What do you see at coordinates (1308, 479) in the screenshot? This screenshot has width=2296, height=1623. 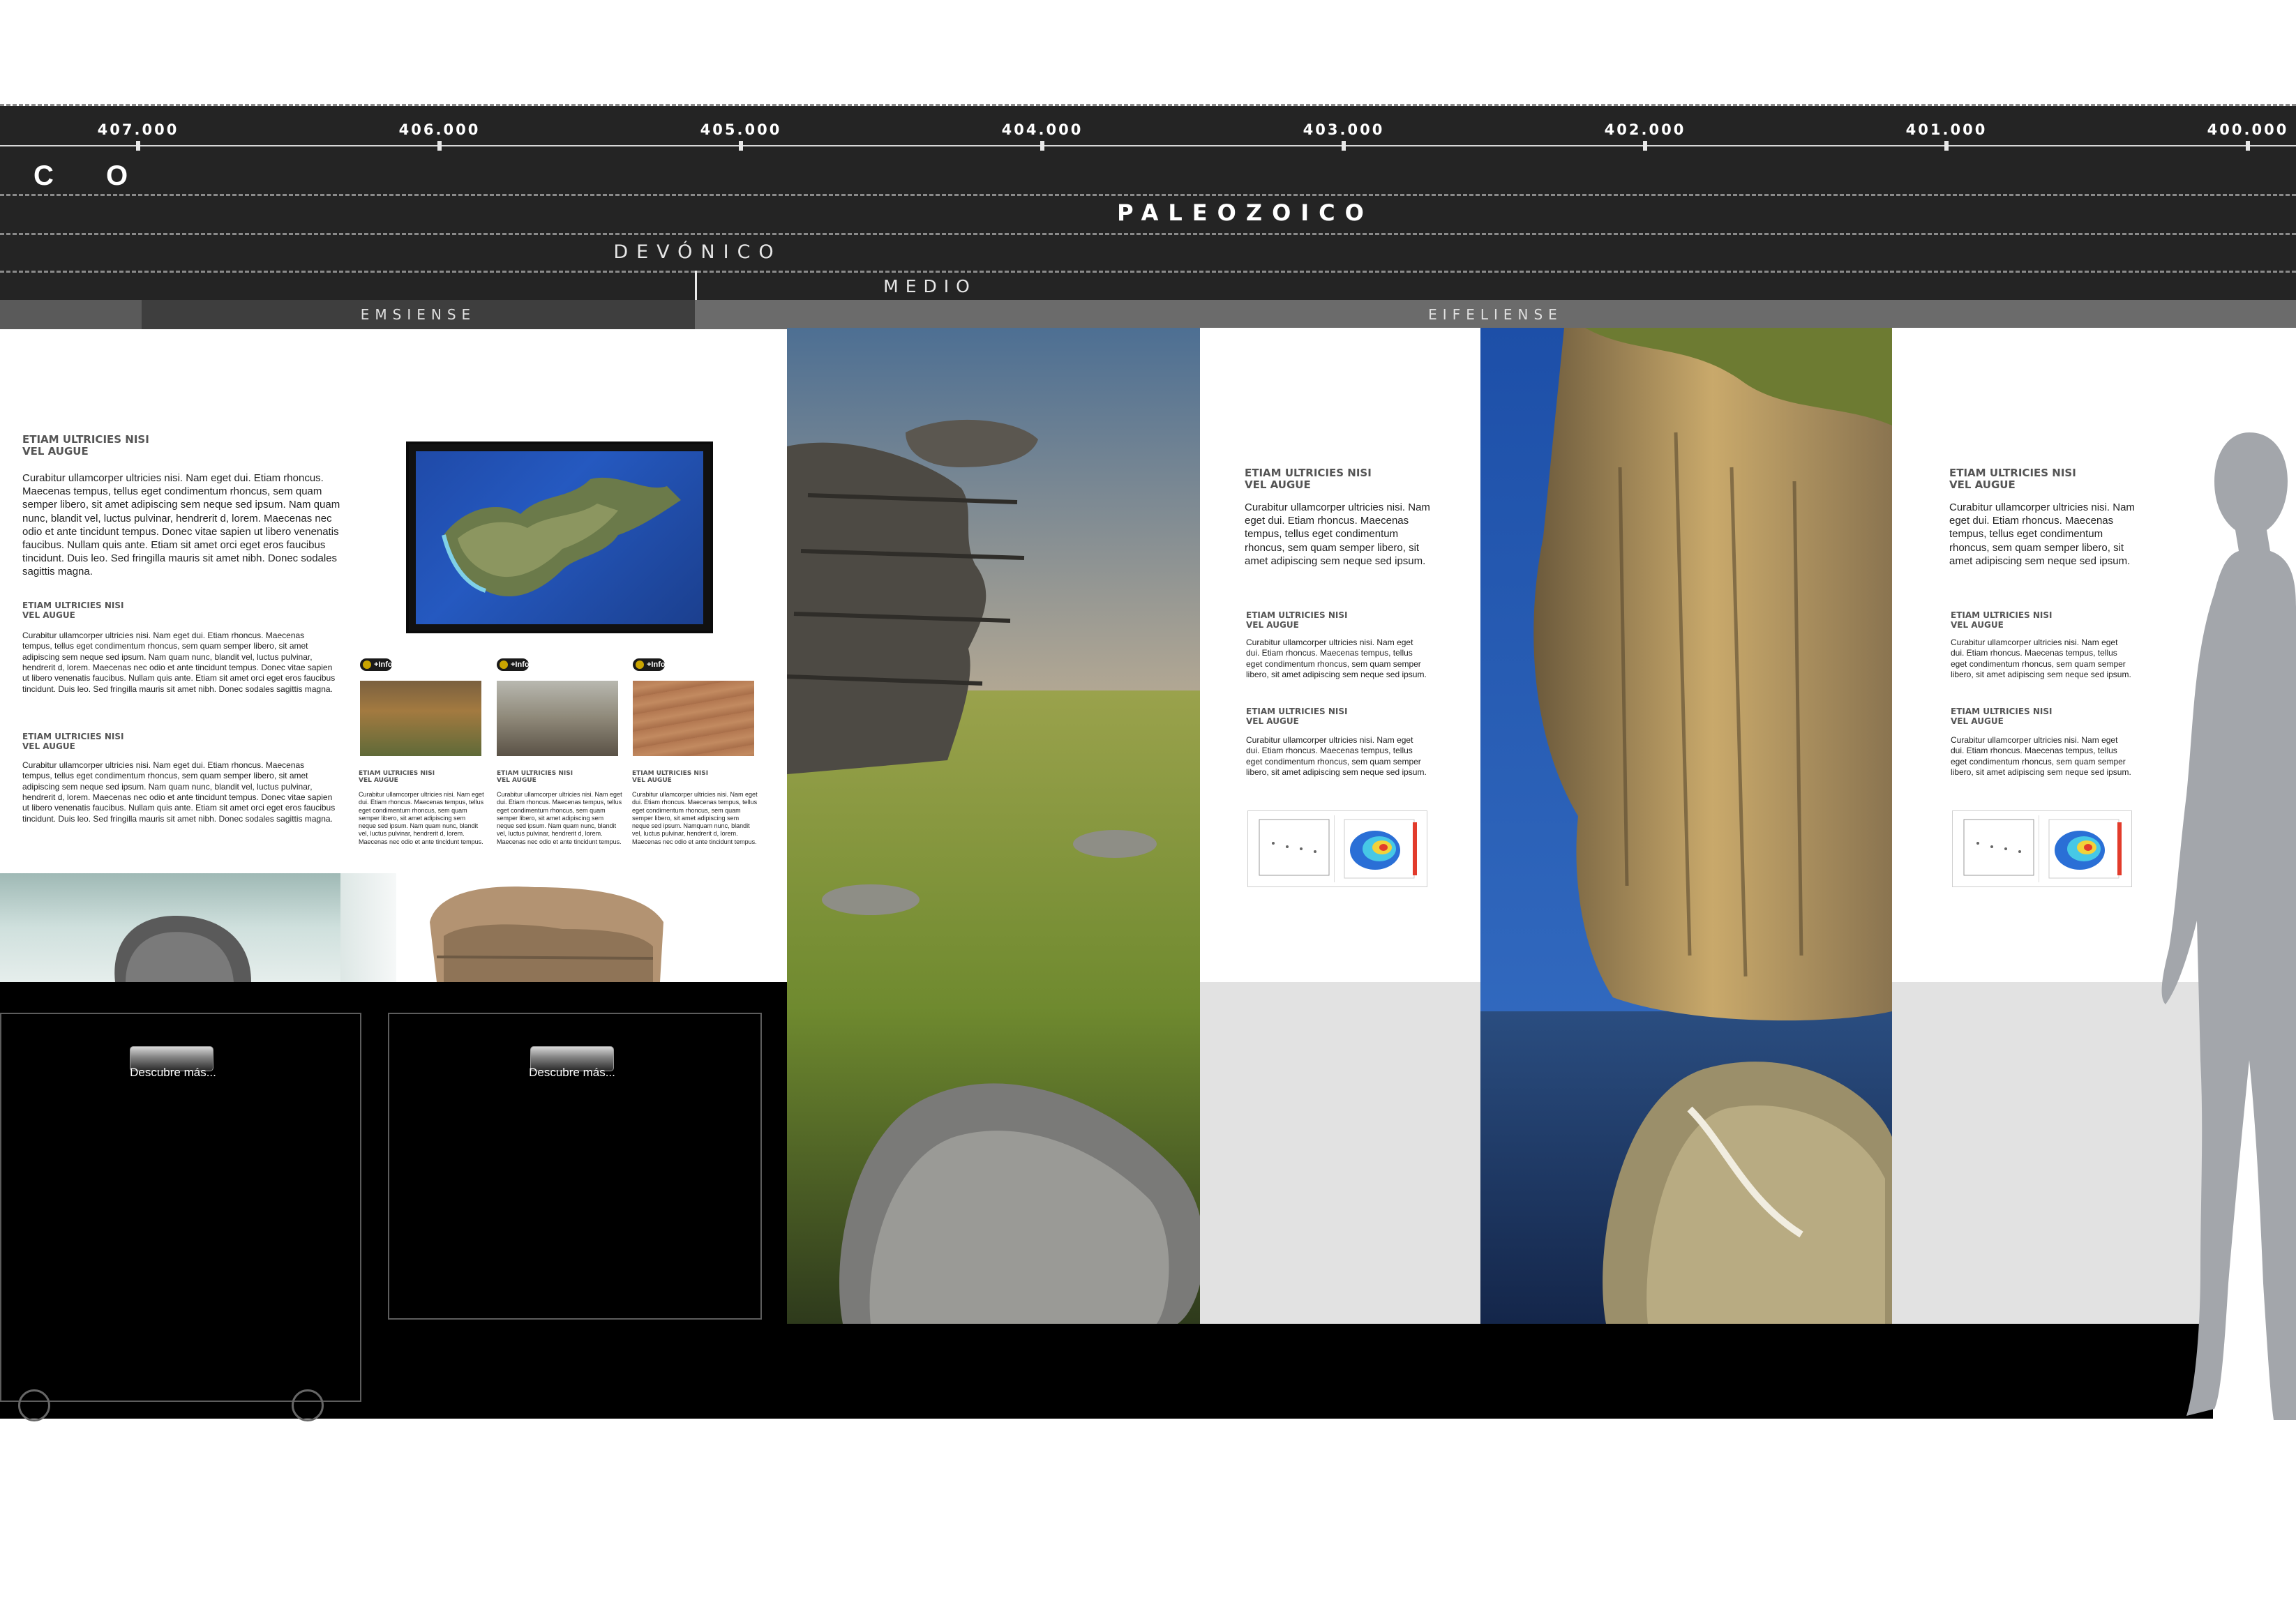 I see `panel2-heading-1: ETIAM ULTRICIES NISI VEL AUGUE` at bounding box center [1308, 479].